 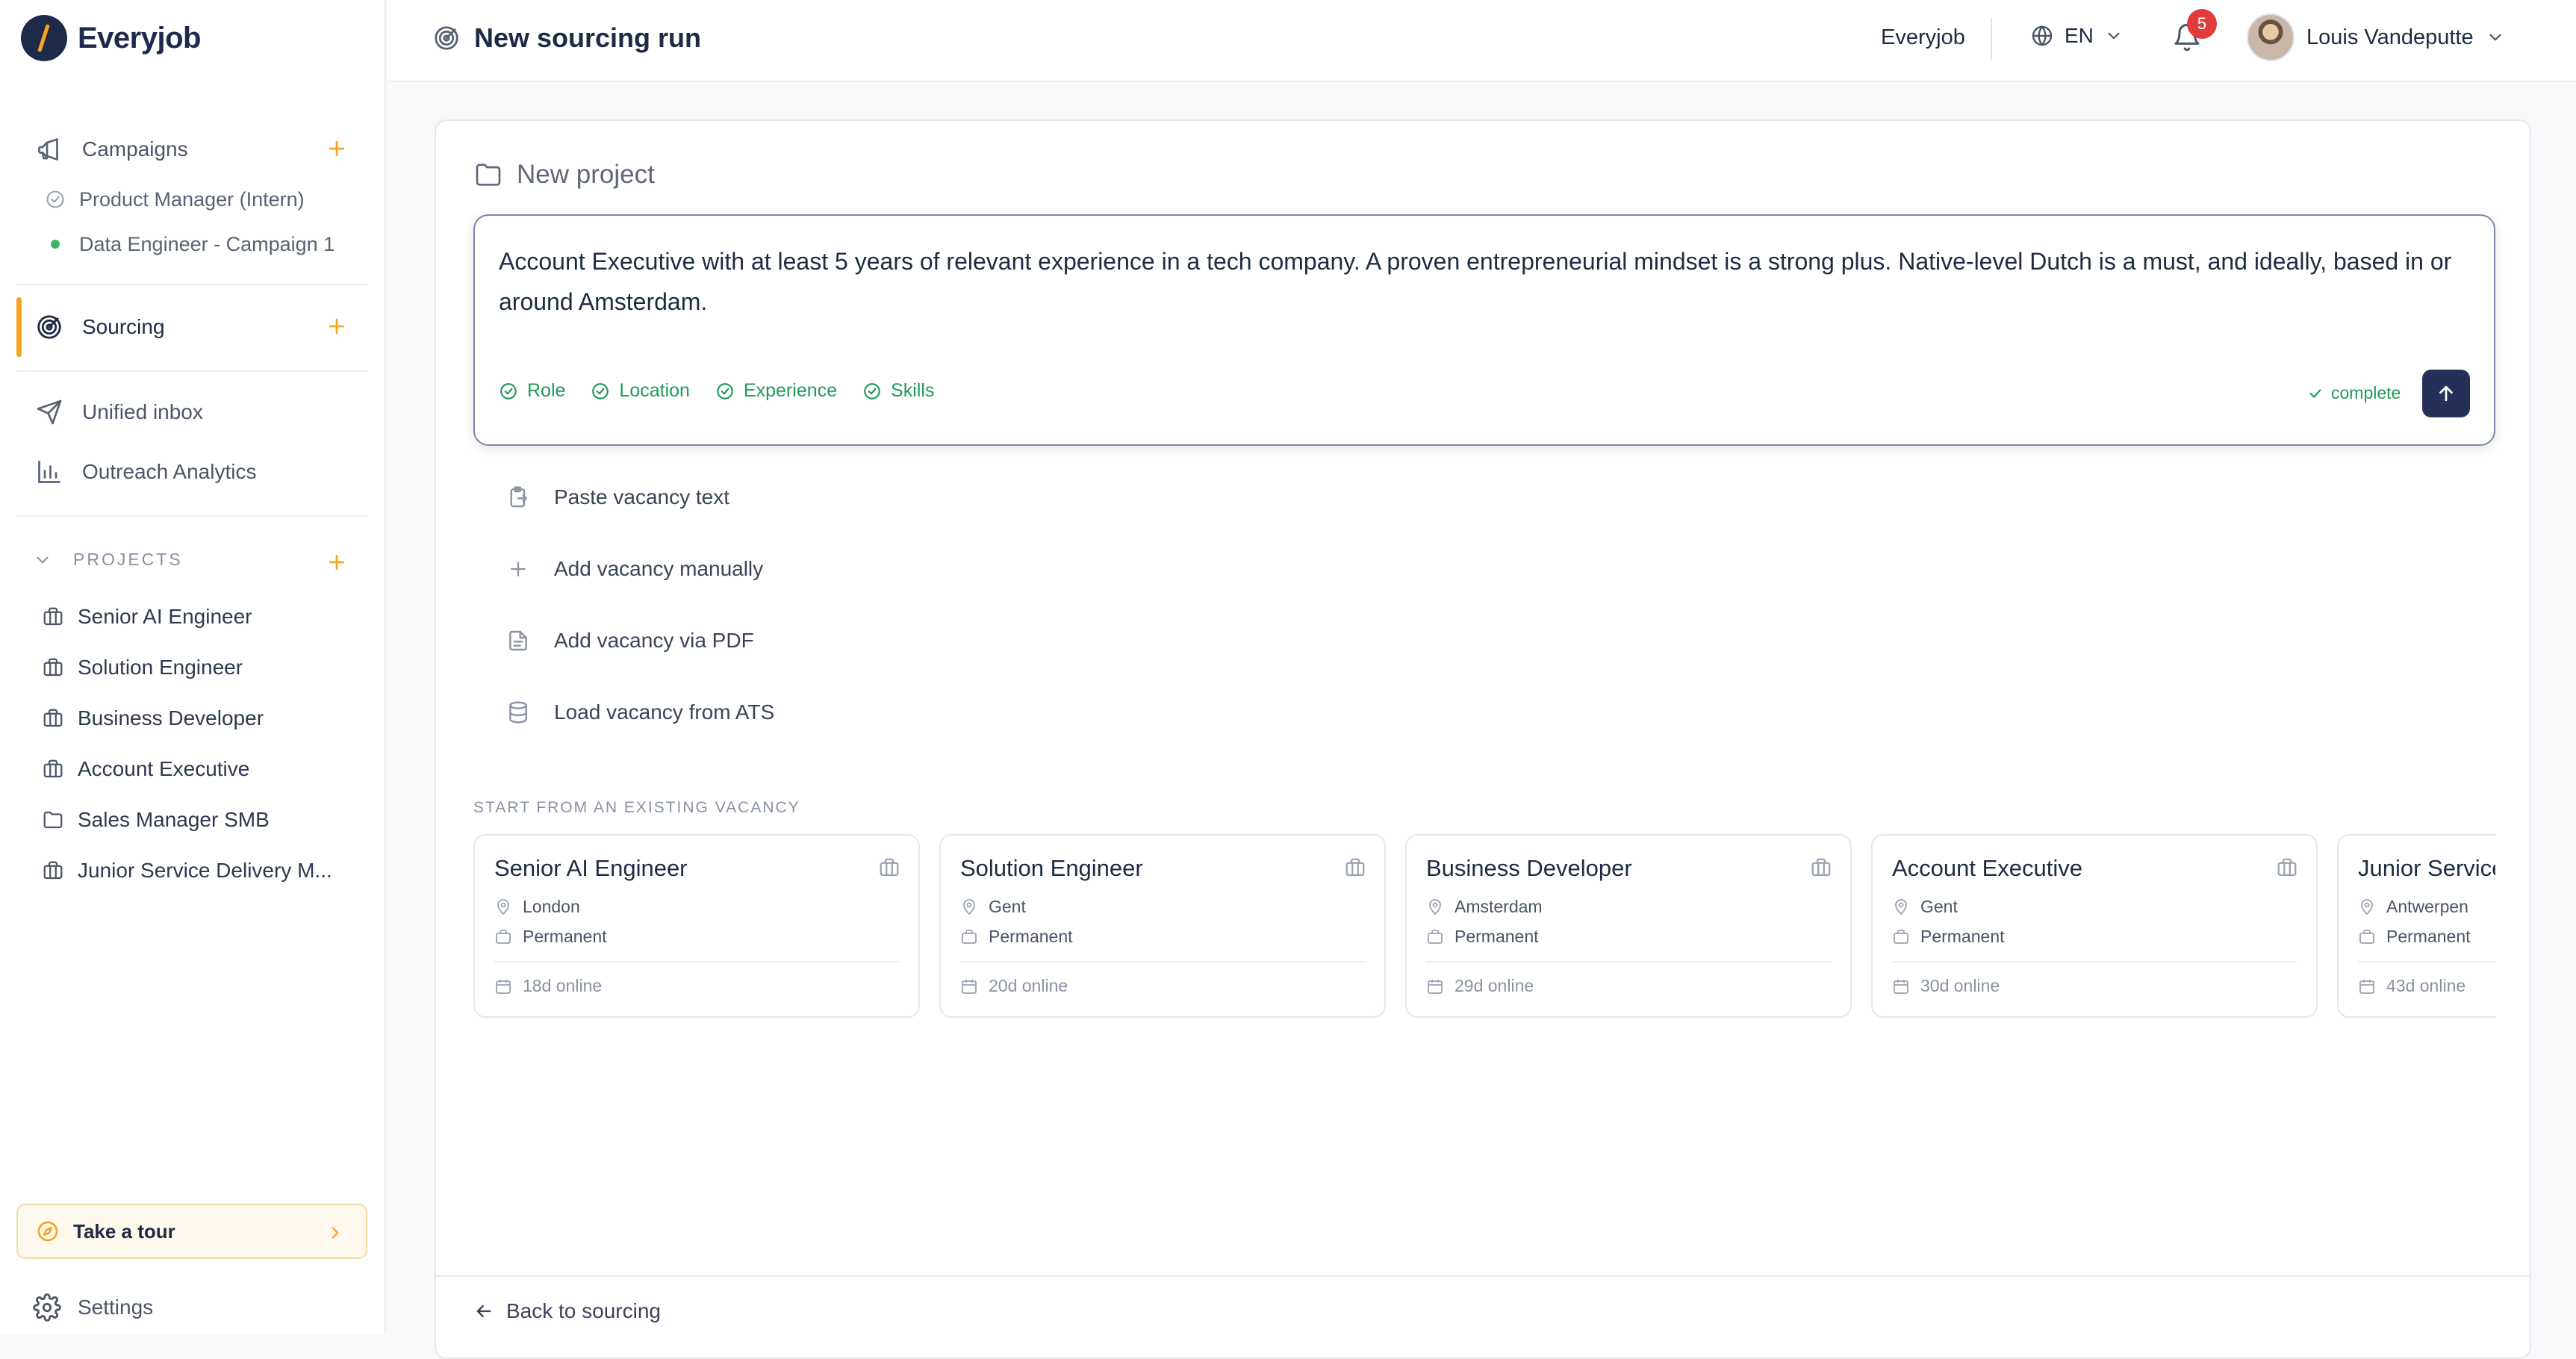 I want to click on language-value: EN, so click(x=2079, y=35).